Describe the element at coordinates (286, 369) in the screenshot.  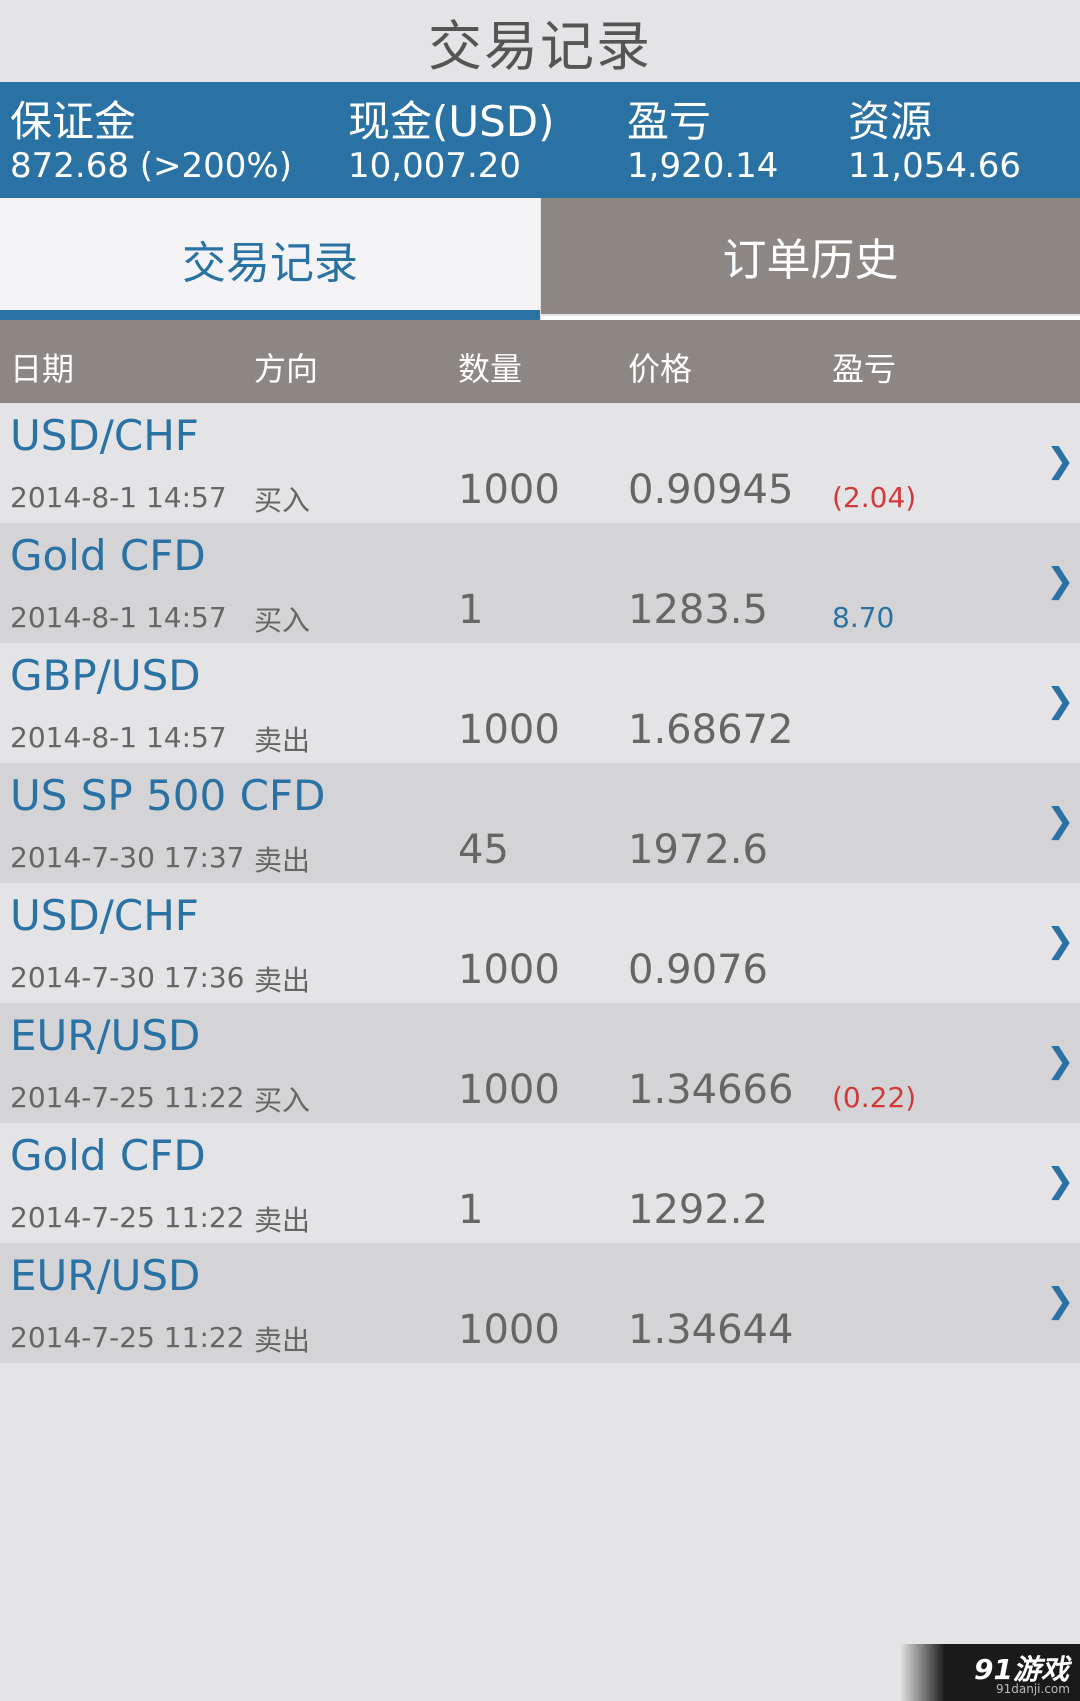
I see `column-header-direction: 方向` at that location.